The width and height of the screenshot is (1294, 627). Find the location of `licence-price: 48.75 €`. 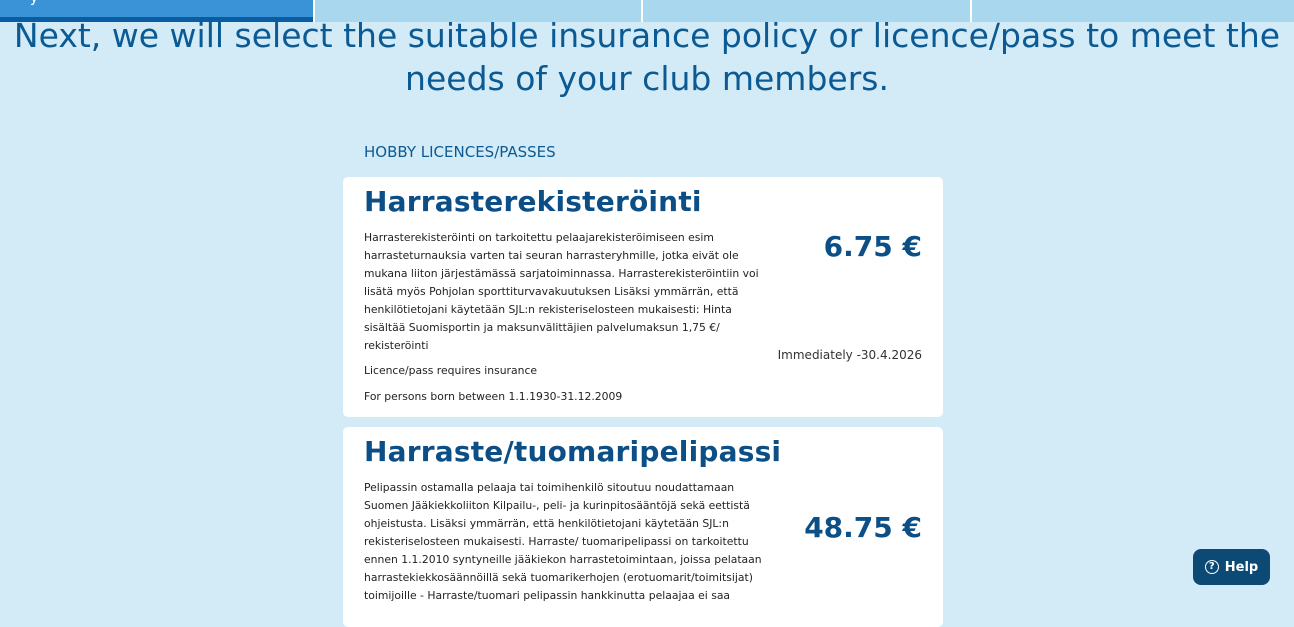

licence-price: 48.75 € is located at coordinates (863, 527).